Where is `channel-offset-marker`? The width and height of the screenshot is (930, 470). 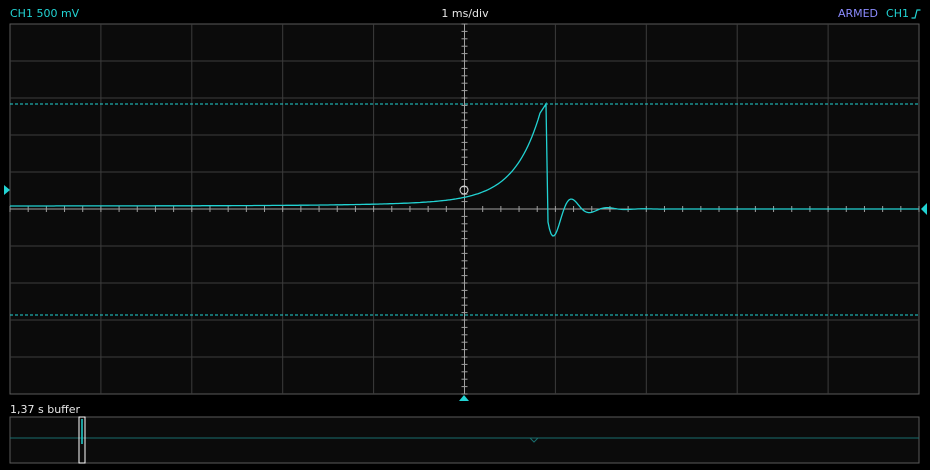
channel-offset-marker is located at coordinates (924, 209).